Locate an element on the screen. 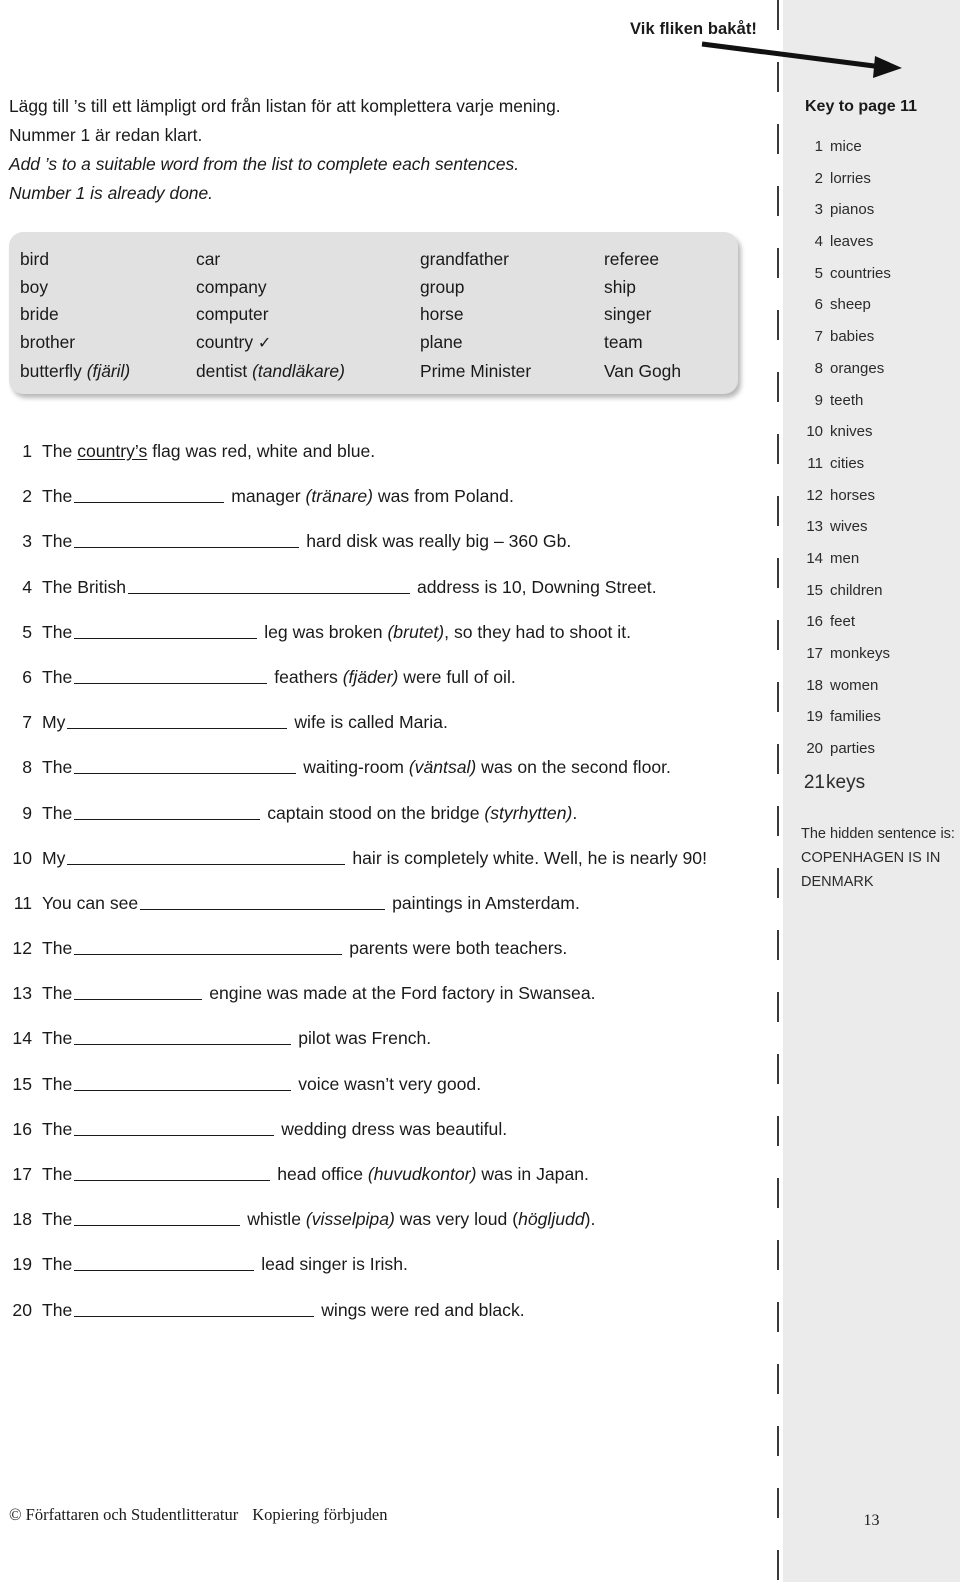 The height and width of the screenshot is (1582, 960). word-bank-item-word: bird is located at coordinates (34, 259).